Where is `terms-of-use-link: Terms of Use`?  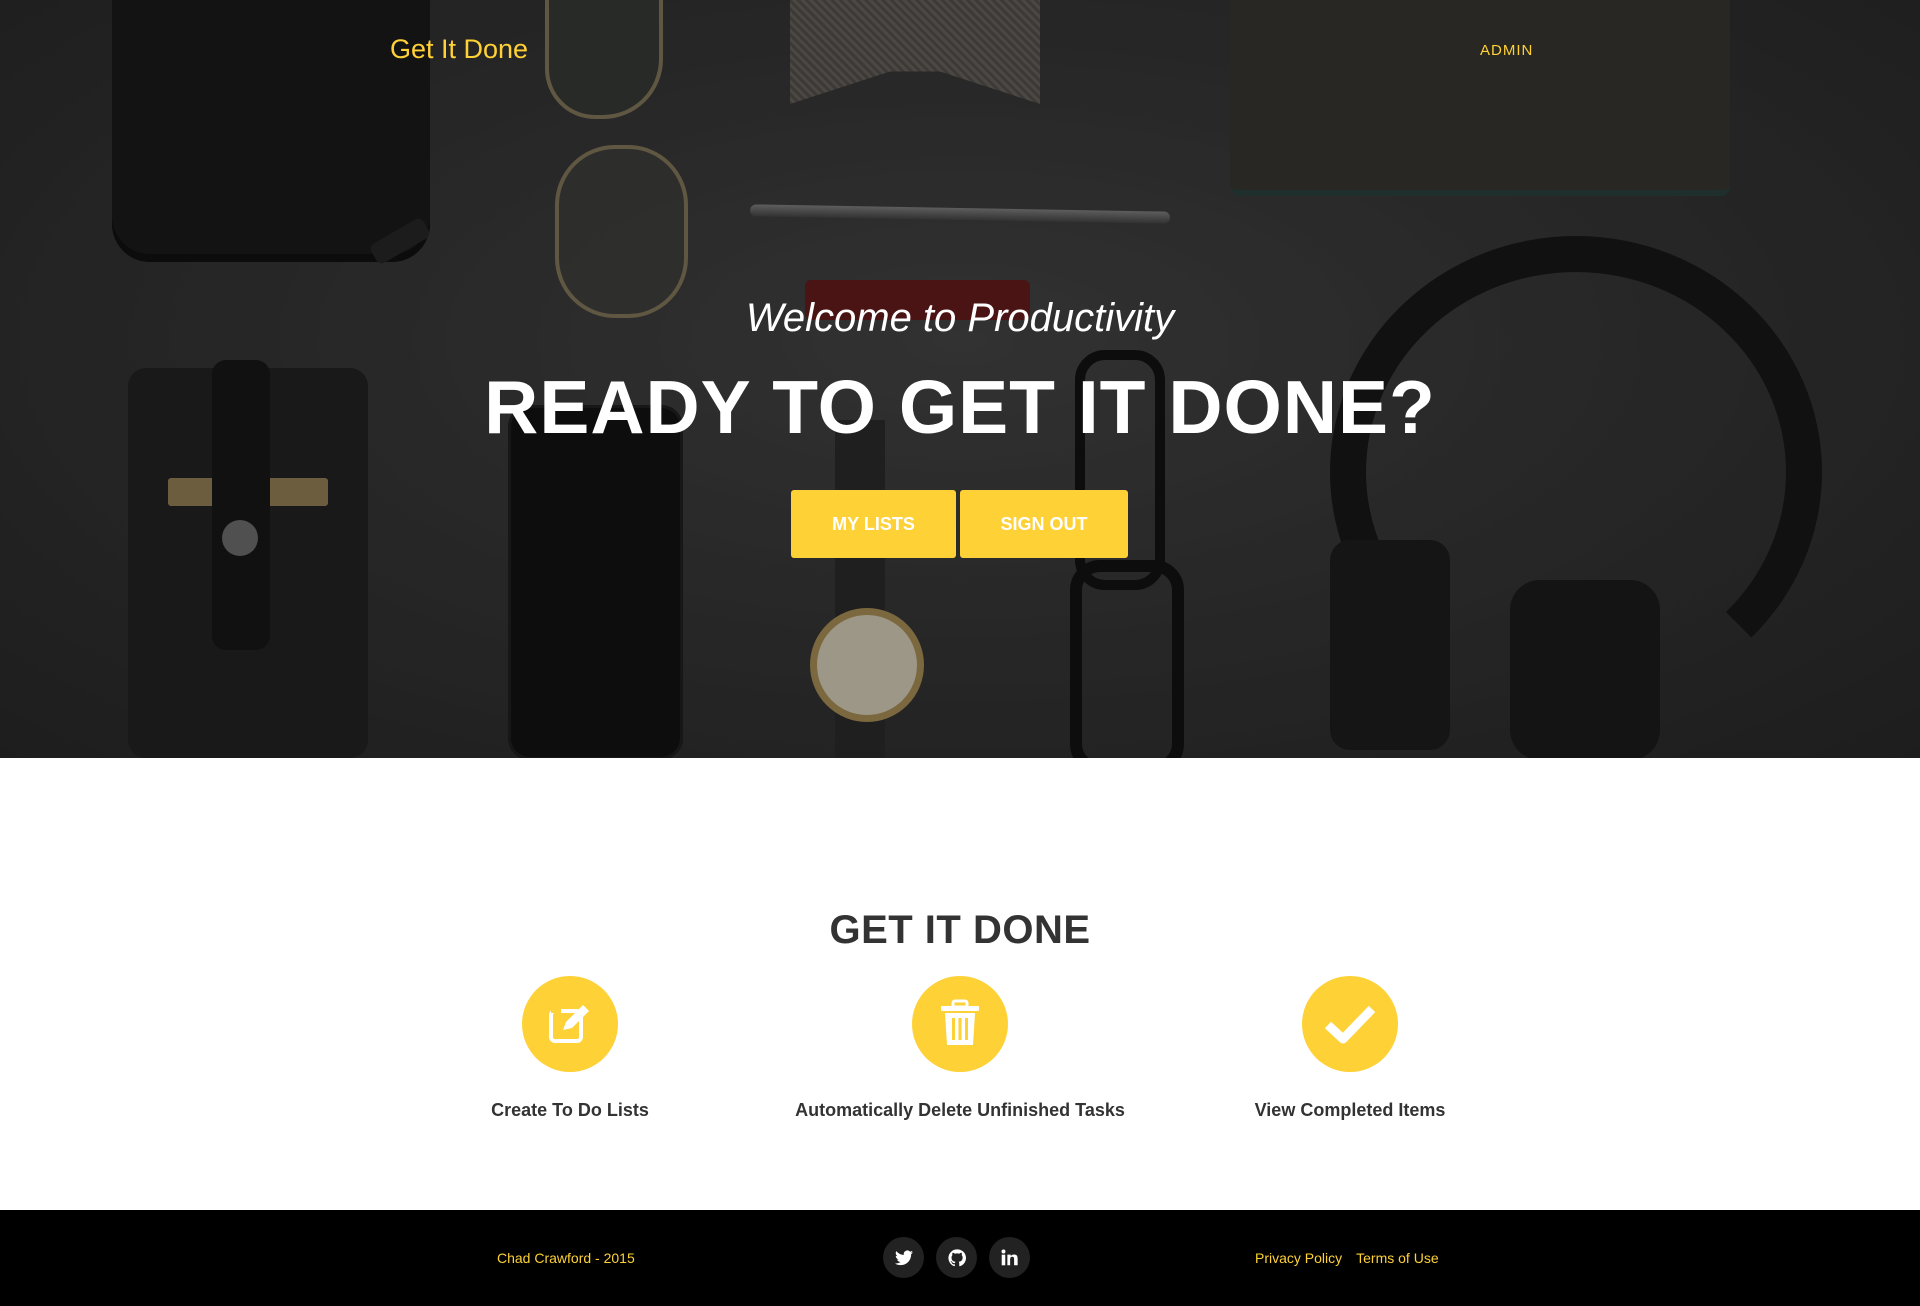 terms-of-use-link: Terms of Use is located at coordinates (1397, 1258).